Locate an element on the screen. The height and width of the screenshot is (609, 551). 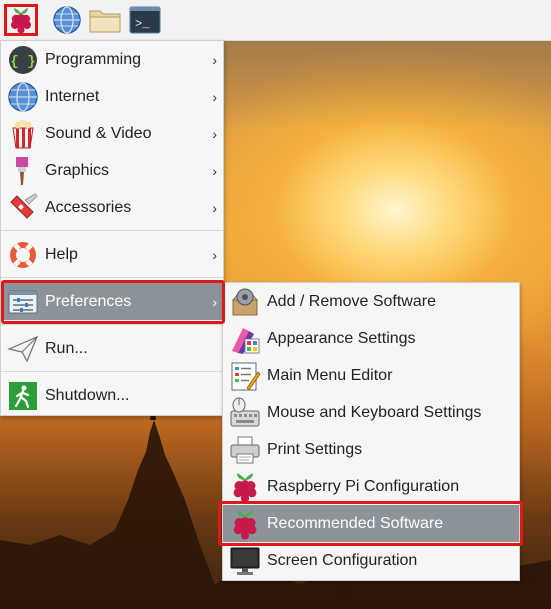
appearance-settings-icon is located at coordinates (246, 340).